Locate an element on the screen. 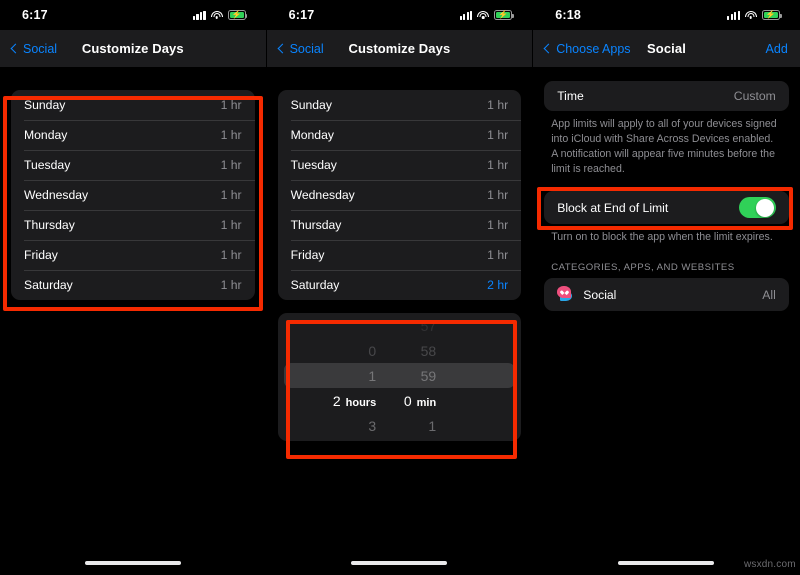  app-row: Social All is located at coordinates (666, 294).